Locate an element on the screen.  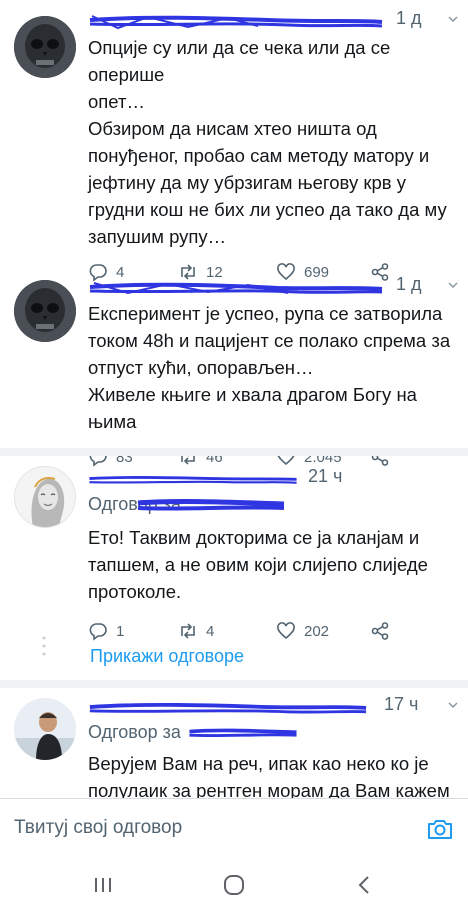
reply-input: Твитуј свој одговор is located at coordinates (98, 828).